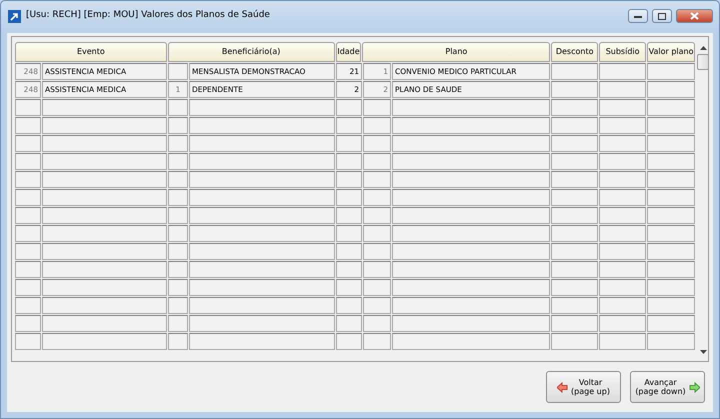 The image size is (720, 419). Describe the element at coordinates (703, 47) in the screenshot. I see `scroll-up-icon` at that location.